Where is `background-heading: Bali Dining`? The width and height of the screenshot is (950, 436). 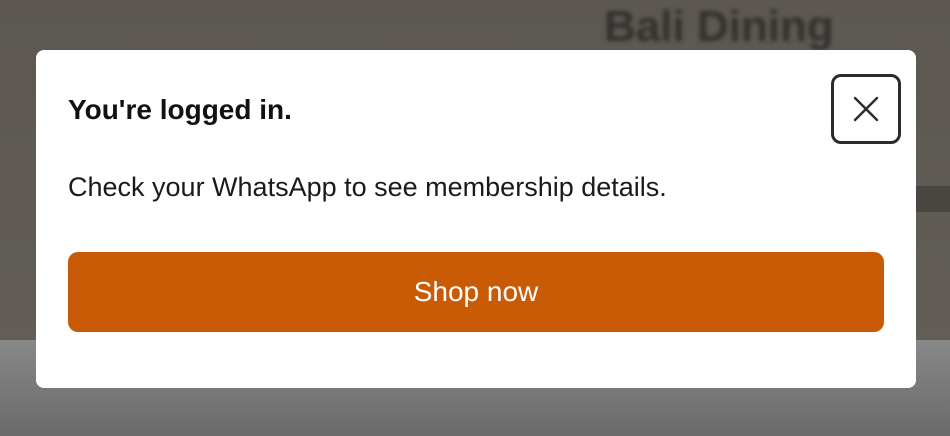
background-heading: Bali Dining is located at coordinates (719, 26).